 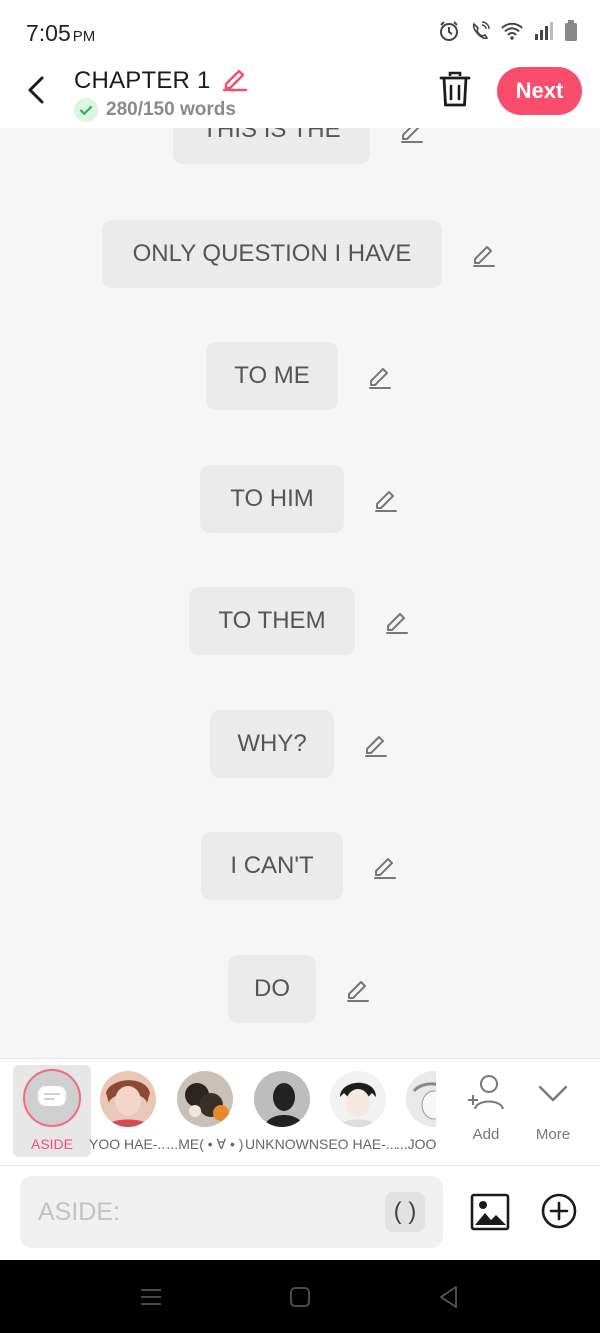 What do you see at coordinates (86, 110) in the screenshot?
I see `check-icon` at bounding box center [86, 110].